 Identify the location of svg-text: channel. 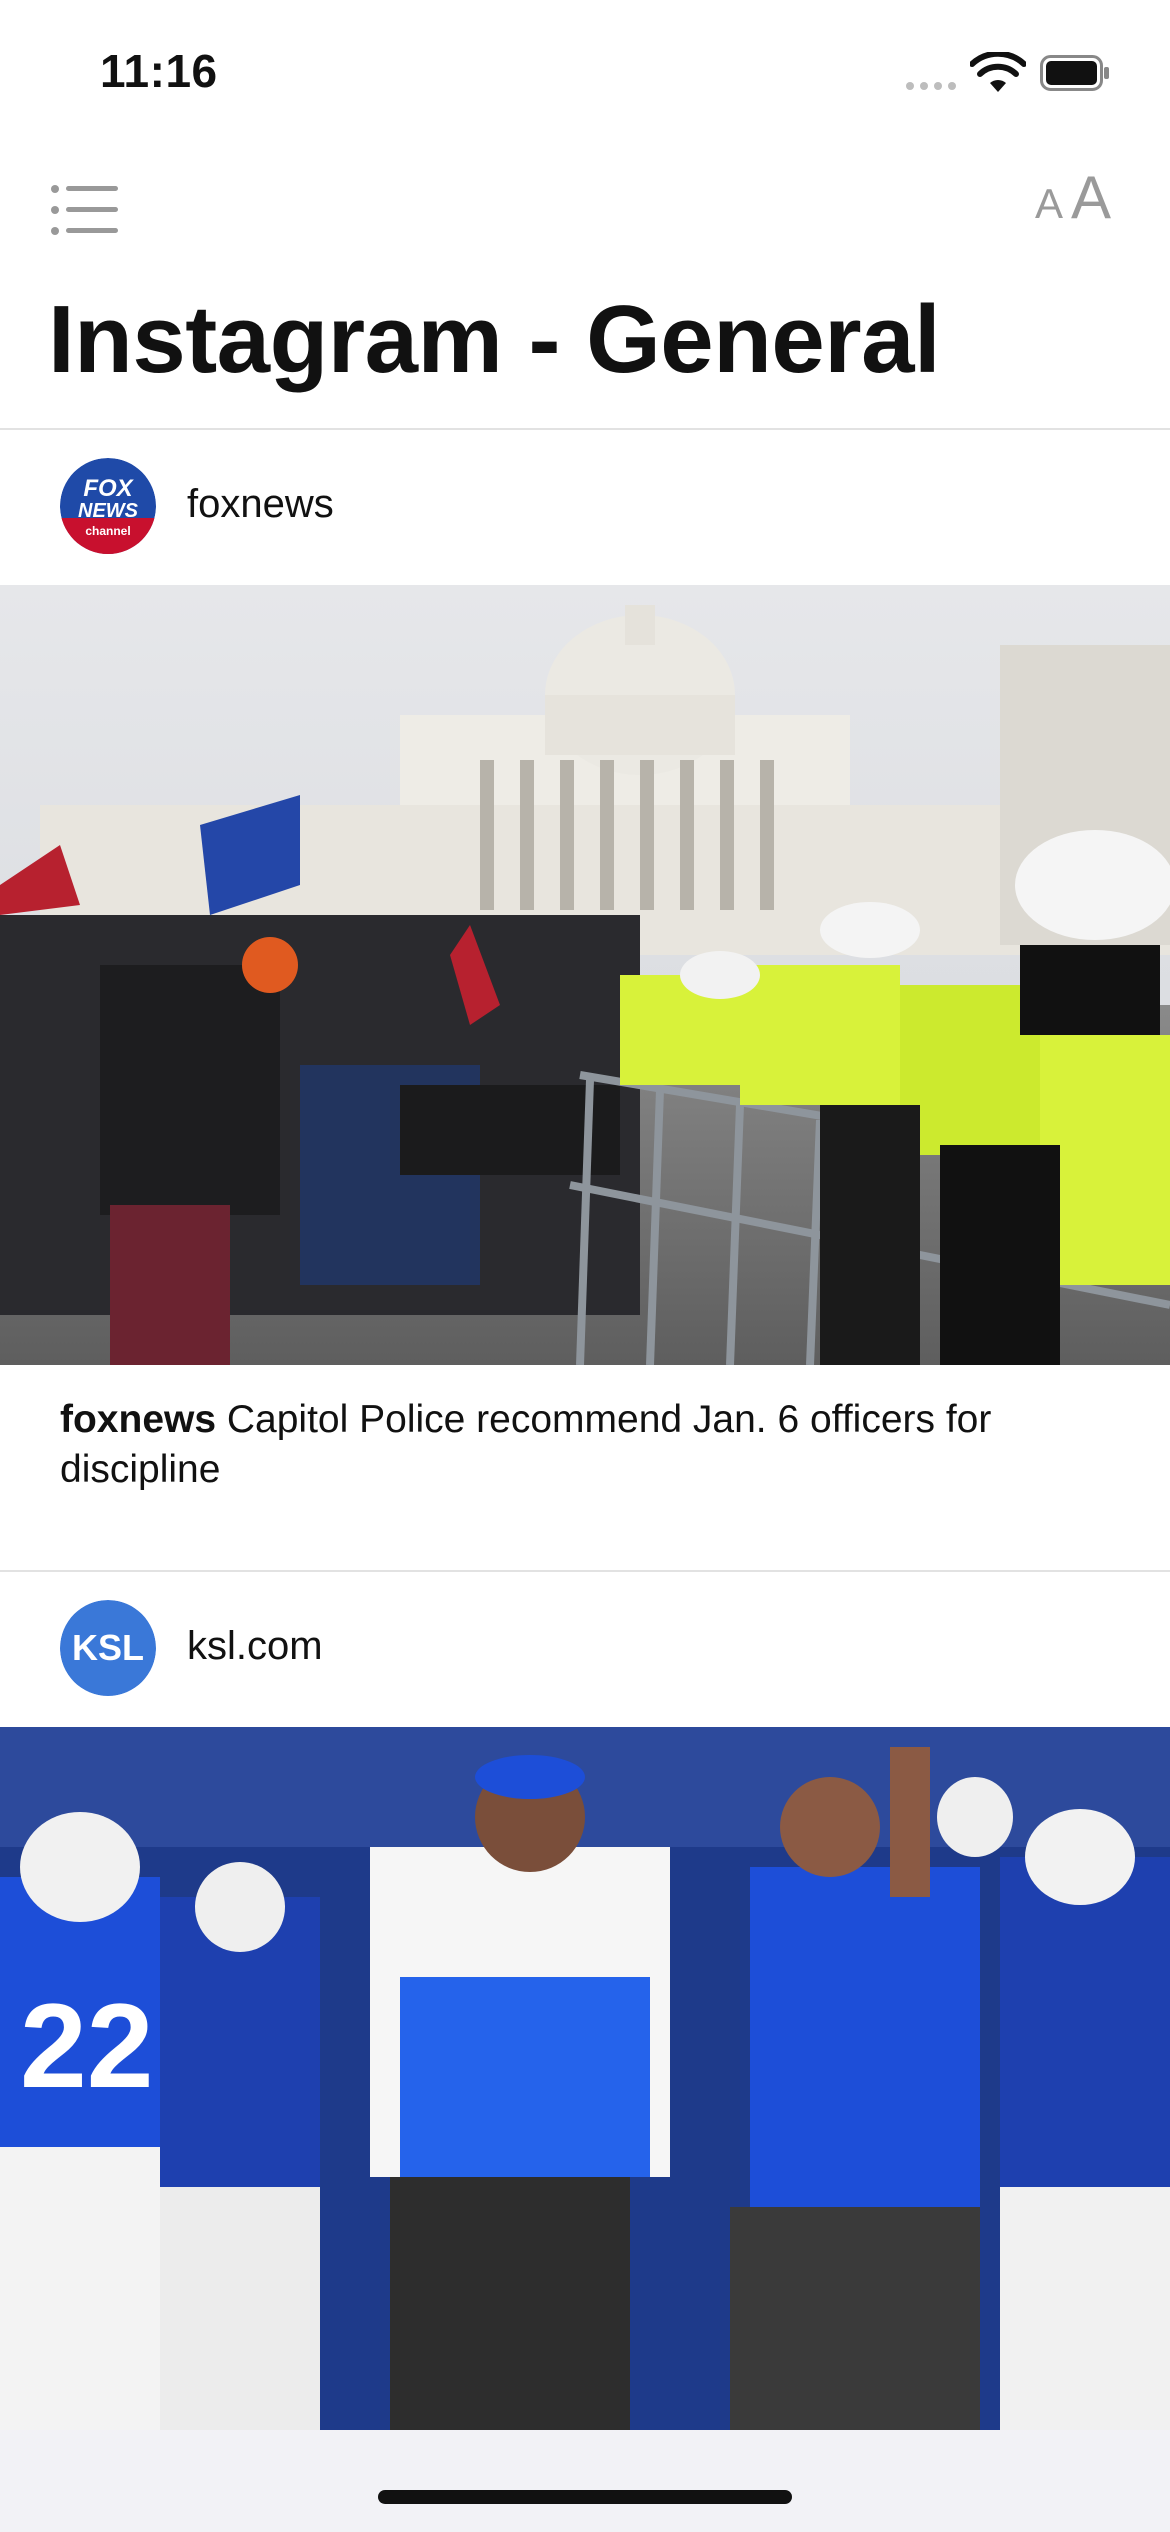
(107, 531).